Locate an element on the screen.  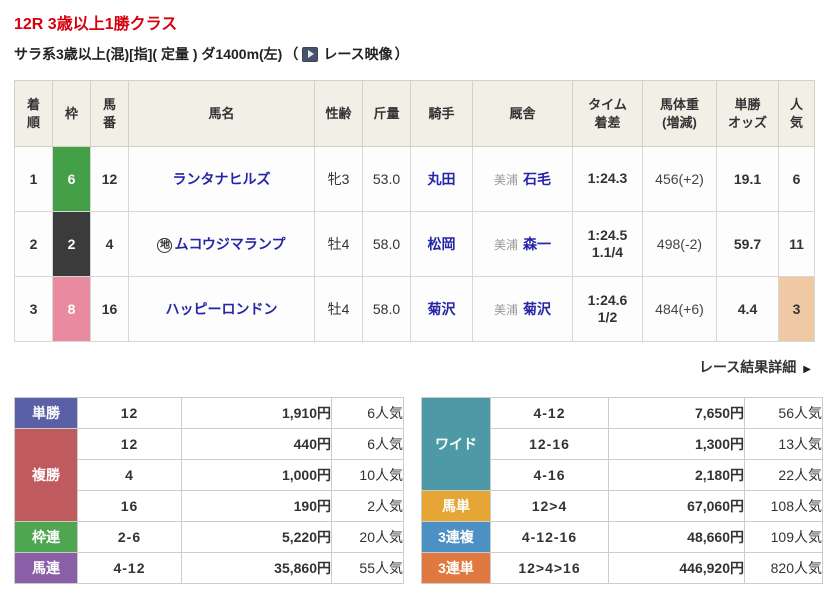
payout-combo: 4 is located at coordinates (129, 475).